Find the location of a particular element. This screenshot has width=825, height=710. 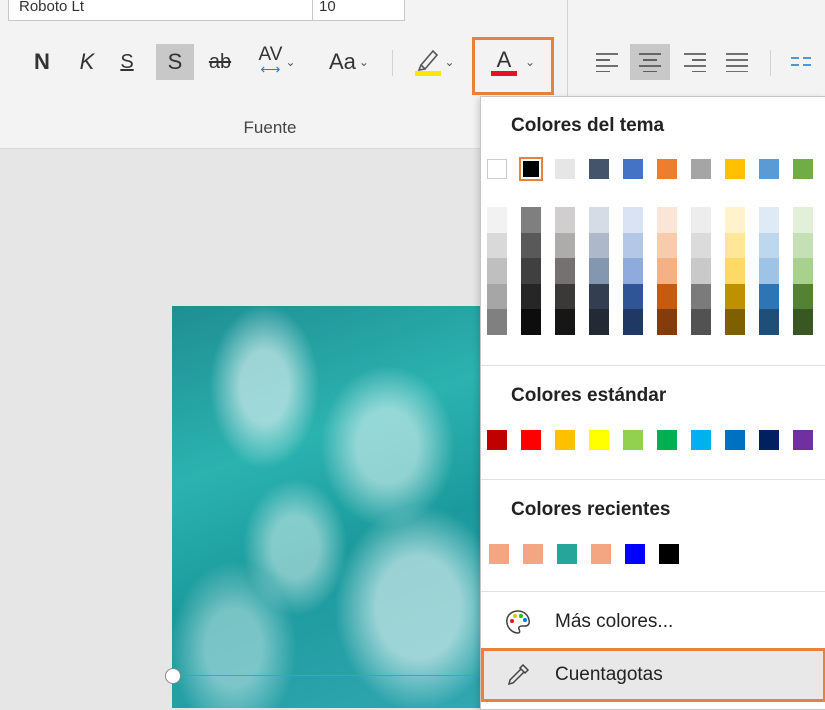

justify-icon is located at coordinates (737, 62).